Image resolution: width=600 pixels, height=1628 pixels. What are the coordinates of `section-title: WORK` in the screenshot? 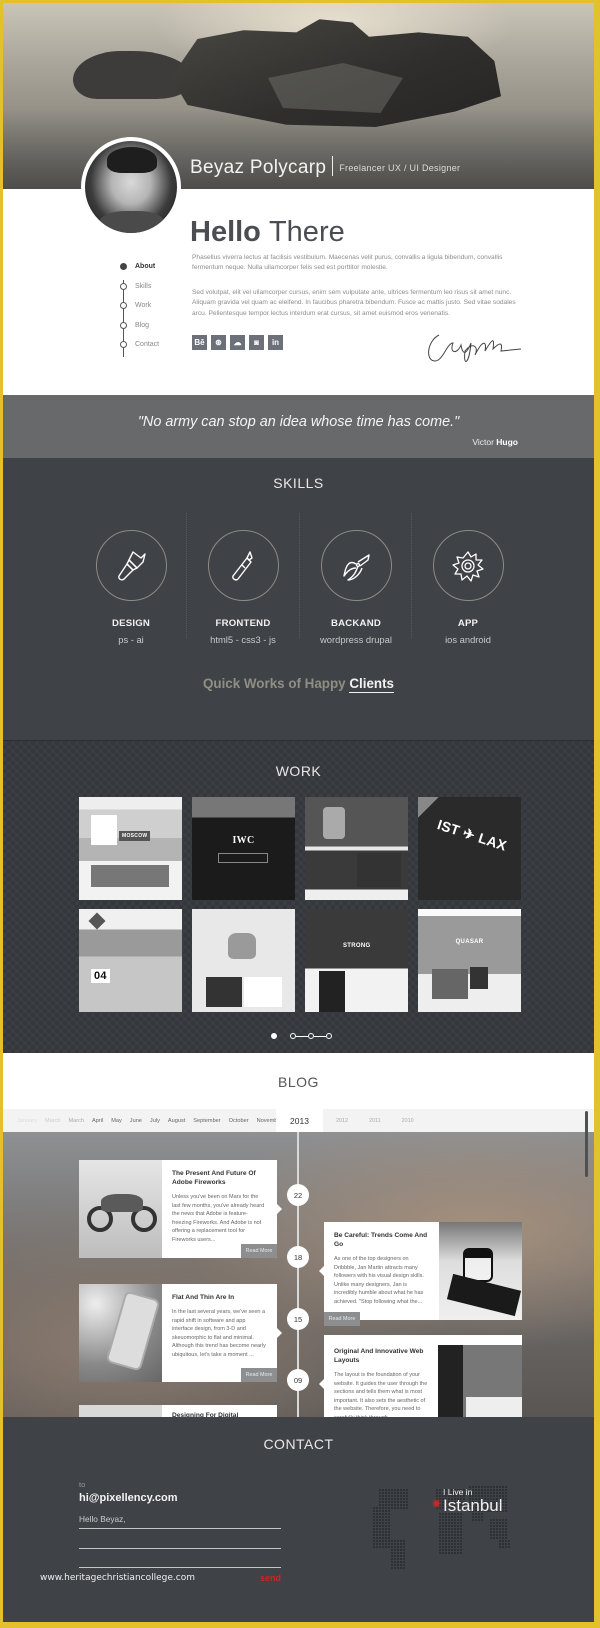 It's located at (298, 771).